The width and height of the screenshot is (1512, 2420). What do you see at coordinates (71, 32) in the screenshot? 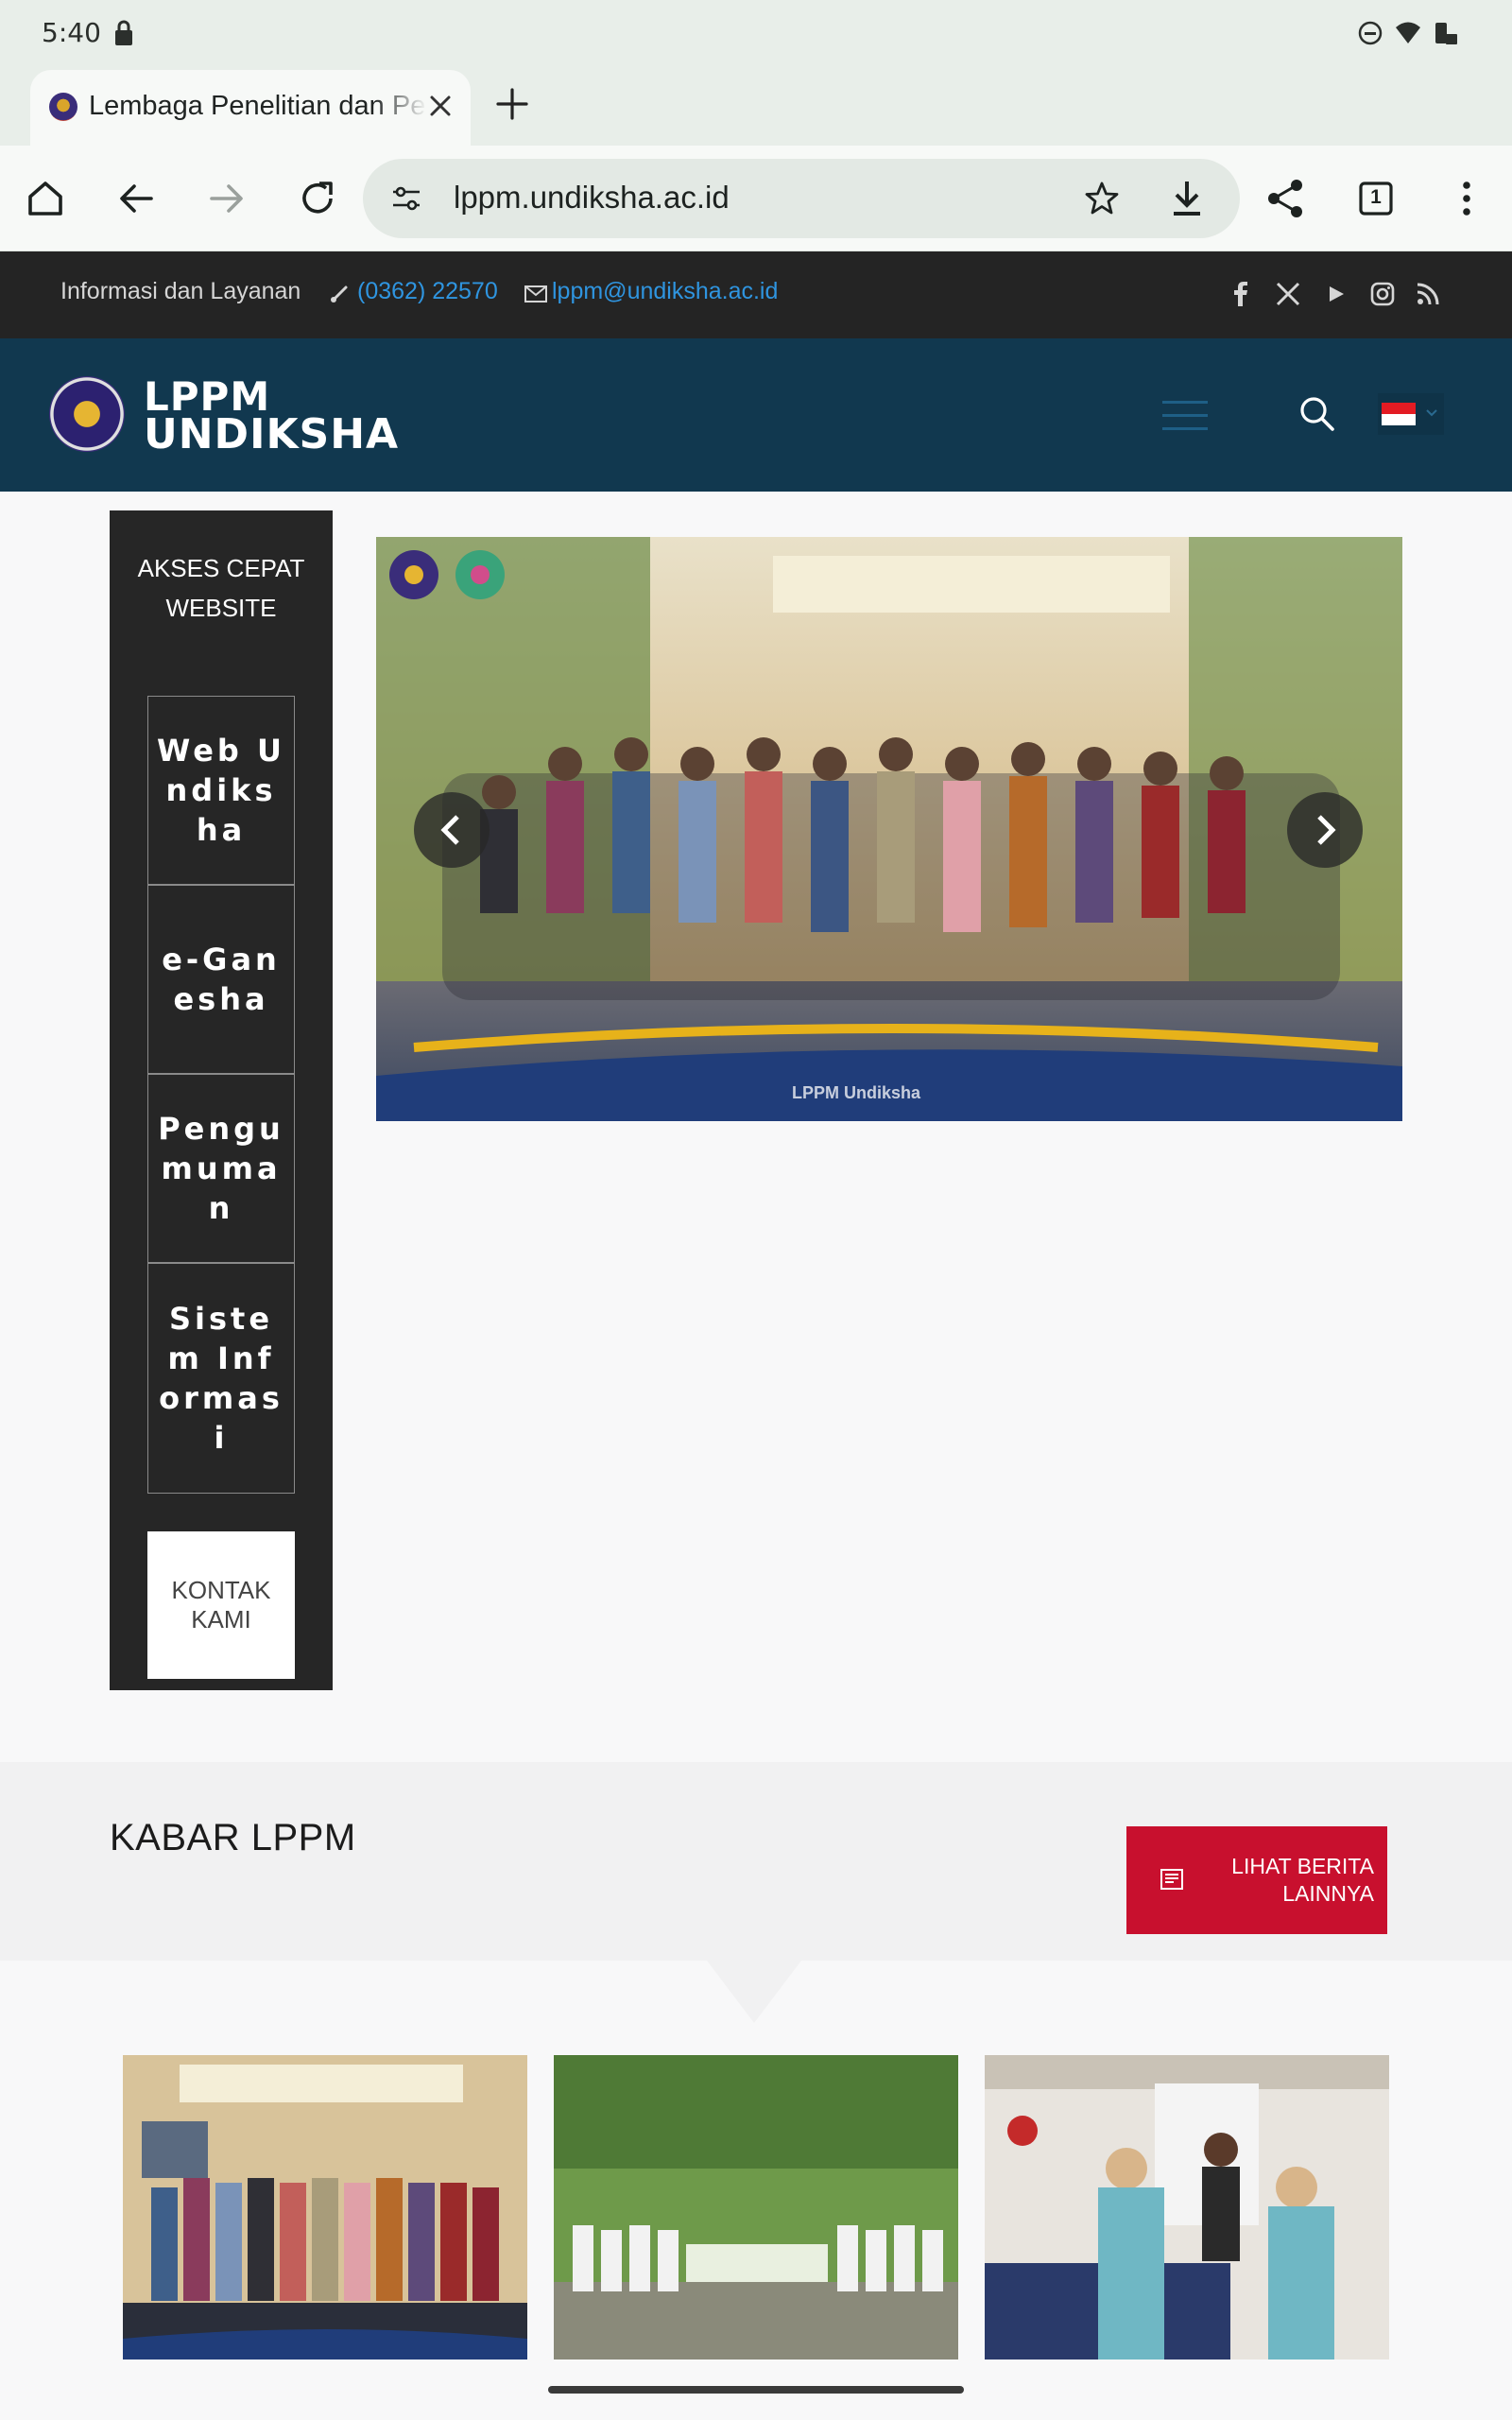
I see `status-time: 5:40` at bounding box center [71, 32].